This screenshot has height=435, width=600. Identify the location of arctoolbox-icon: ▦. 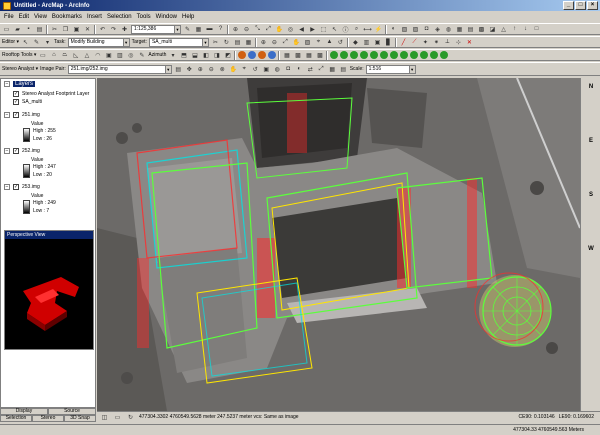
(198, 29).